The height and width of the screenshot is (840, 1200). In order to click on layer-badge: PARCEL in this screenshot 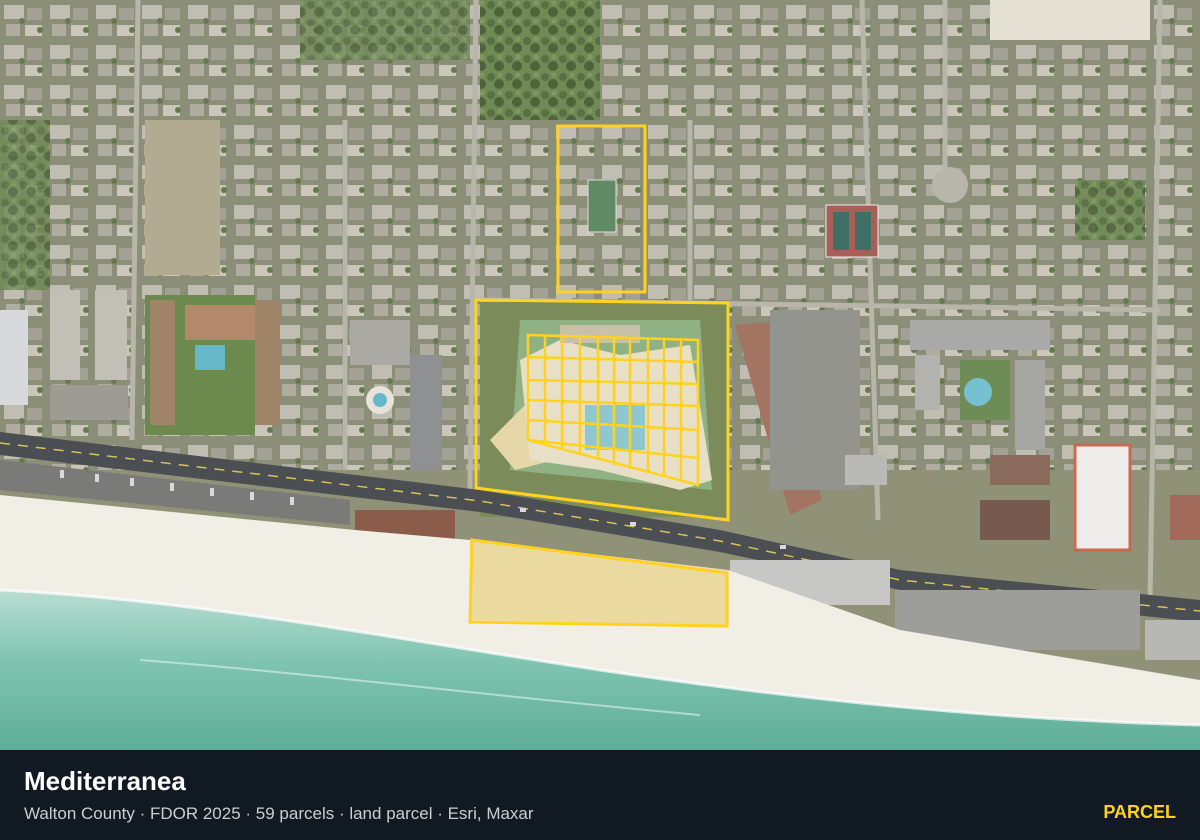, I will do `click(1139, 812)`.